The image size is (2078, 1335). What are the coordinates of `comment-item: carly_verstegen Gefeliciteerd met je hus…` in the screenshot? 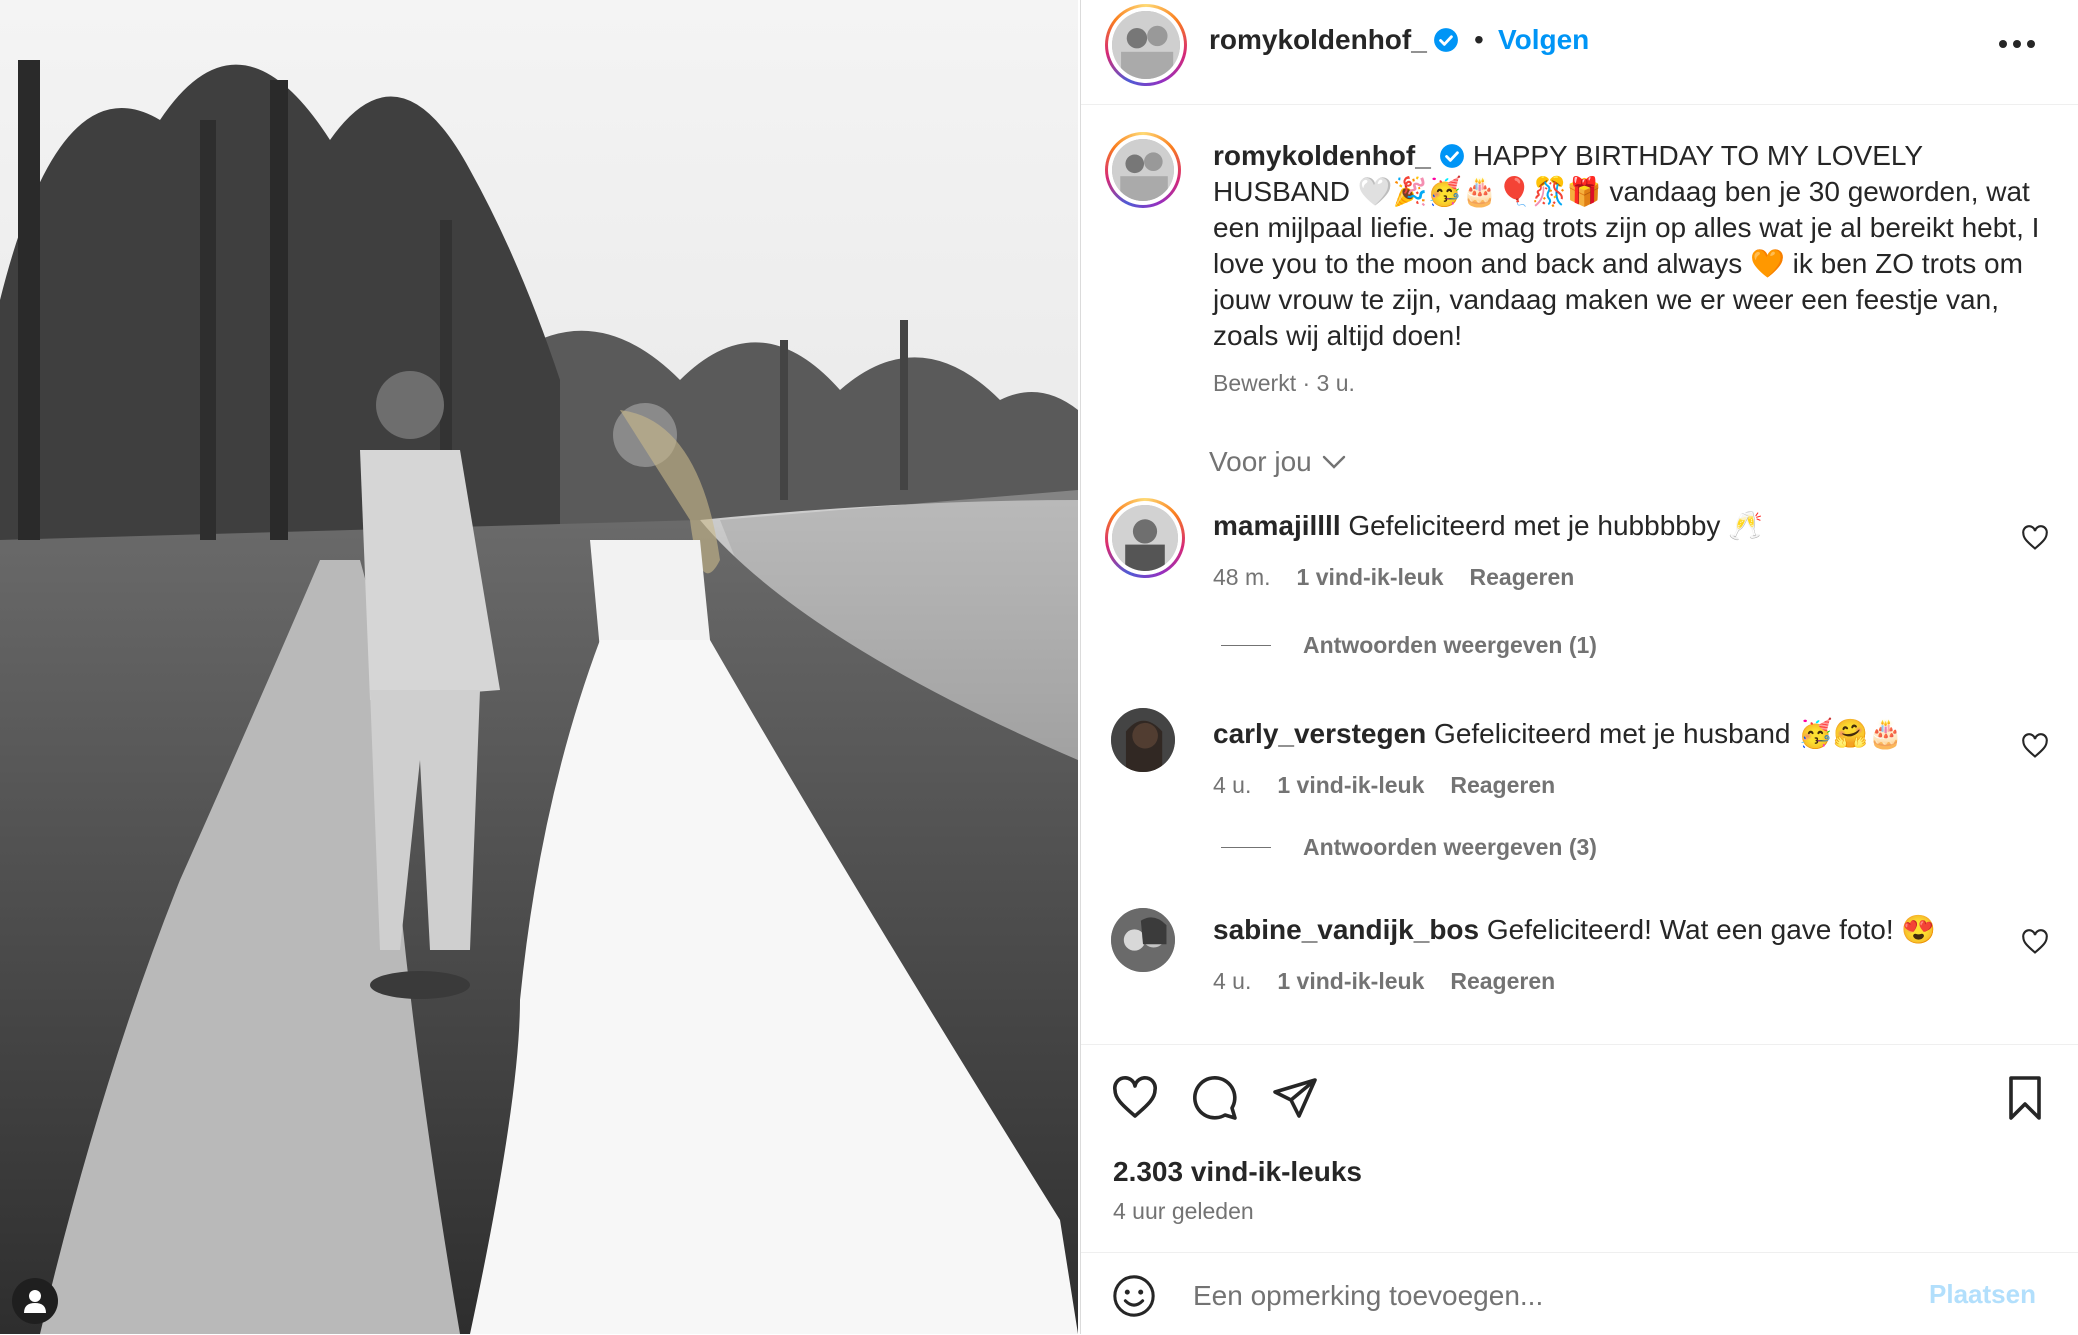 It's located at (1579, 791).